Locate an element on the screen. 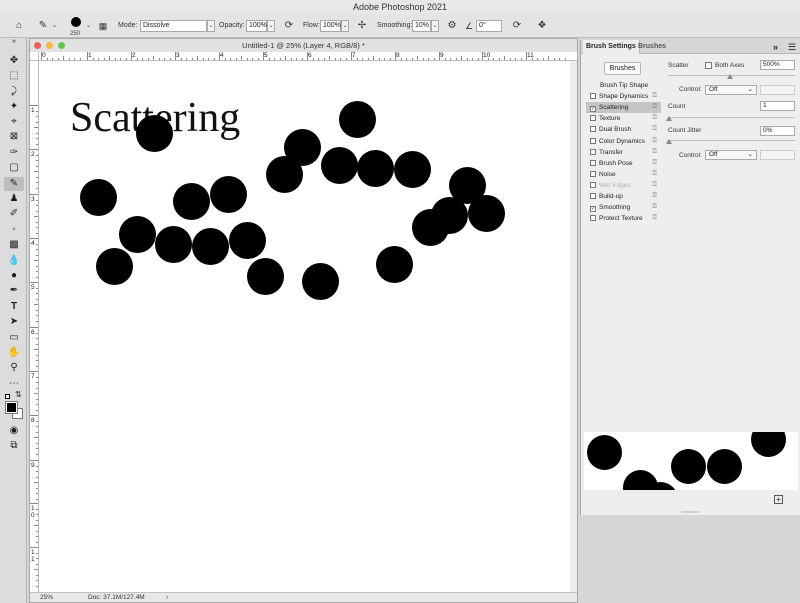  brushes-button: Brushes is located at coordinates (622, 68).